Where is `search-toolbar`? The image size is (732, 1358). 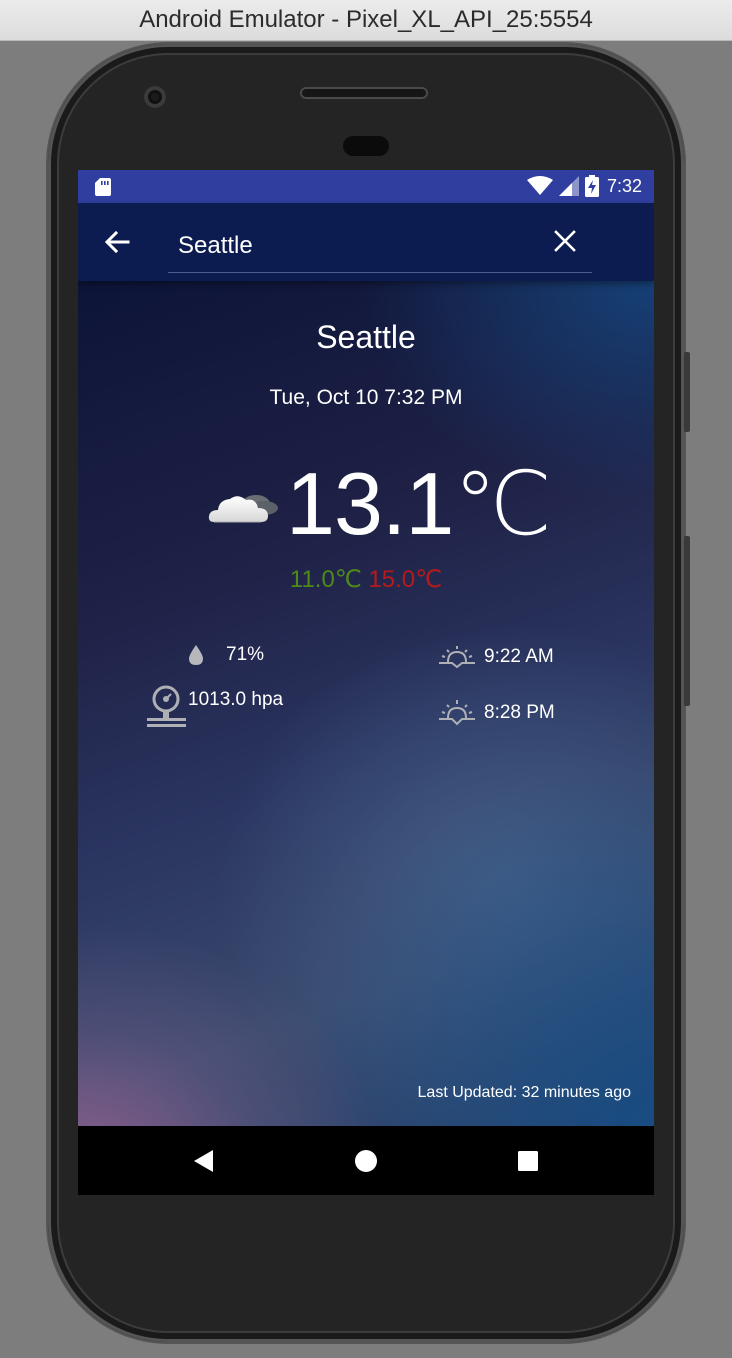 search-toolbar is located at coordinates (366, 242).